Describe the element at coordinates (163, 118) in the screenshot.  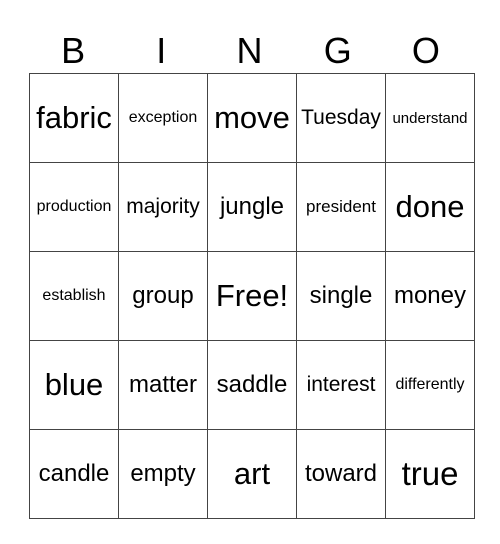
I see `card-cell: exception` at that location.